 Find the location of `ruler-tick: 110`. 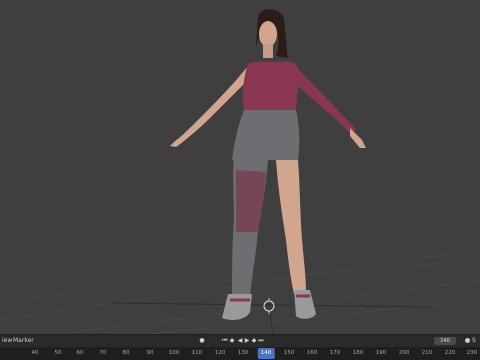

ruler-tick: 110 is located at coordinates (197, 353).